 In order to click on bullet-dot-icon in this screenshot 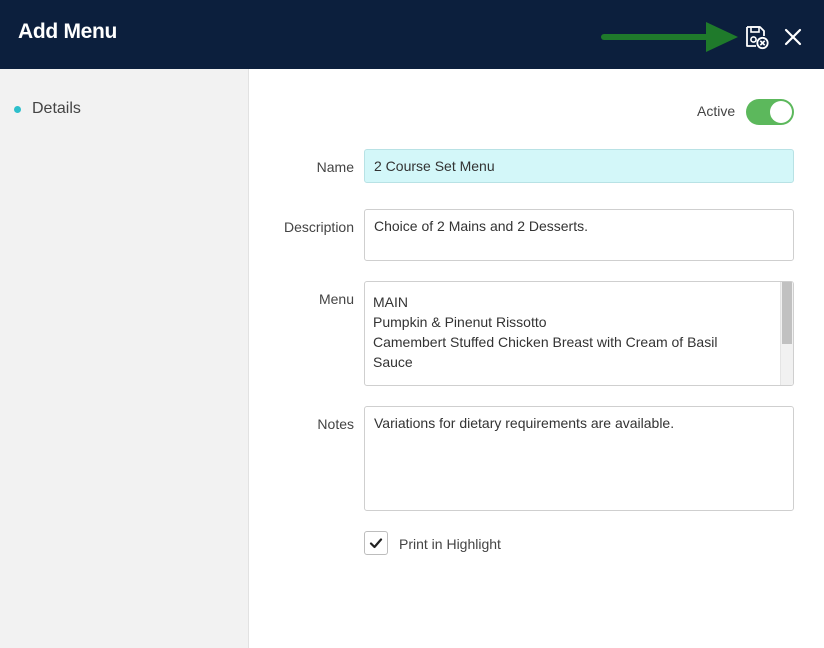, I will do `click(17, 109)`.